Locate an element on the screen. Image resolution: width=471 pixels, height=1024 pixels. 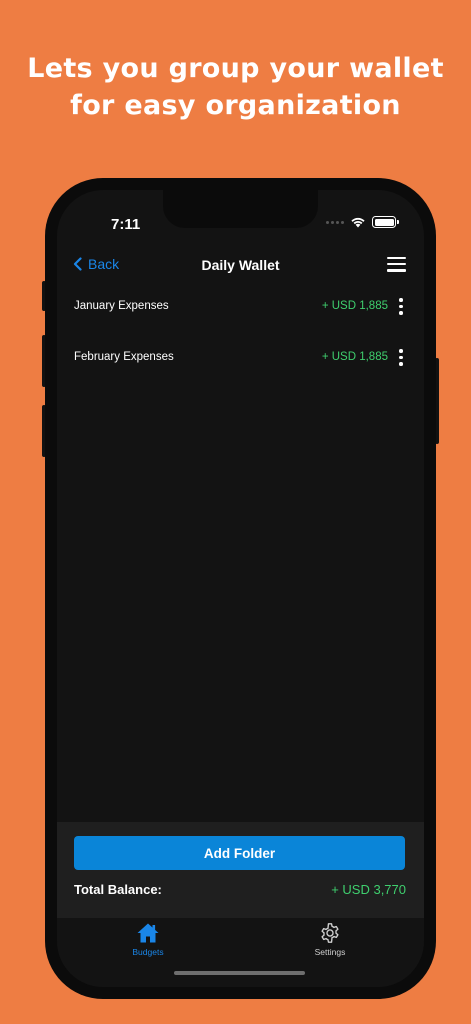
tab-budgets: Budgets is located at coordinates (148, 939).